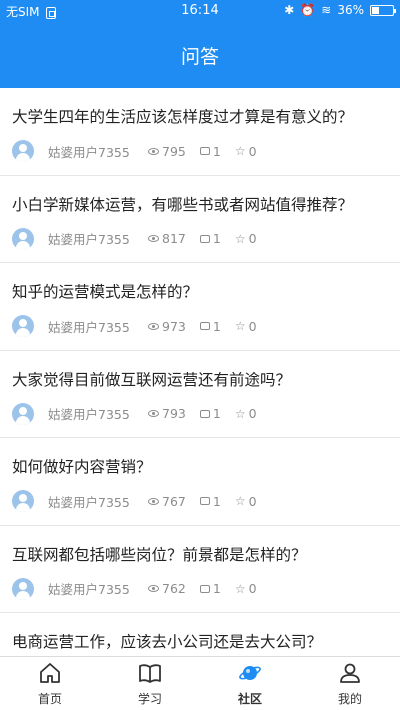  What do you see at coordinates (250, 683) in the screenshot?
I see `tab-community: 社区` at bounding box center [250, 683].